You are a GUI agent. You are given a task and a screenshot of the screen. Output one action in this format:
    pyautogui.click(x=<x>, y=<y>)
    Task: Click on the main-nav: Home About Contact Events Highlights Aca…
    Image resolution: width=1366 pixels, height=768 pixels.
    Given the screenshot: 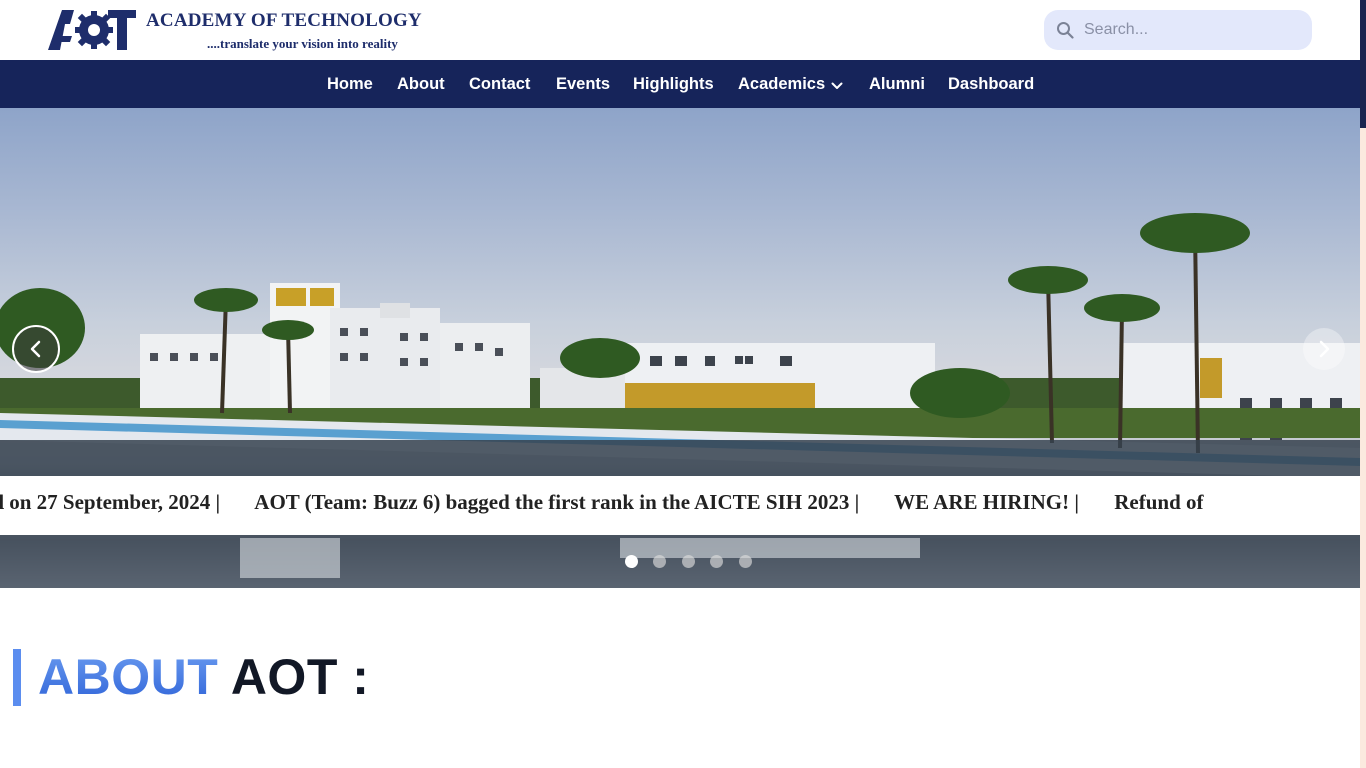 What is the action you would take?
    pyautogui.click(x=680, y=84)
    